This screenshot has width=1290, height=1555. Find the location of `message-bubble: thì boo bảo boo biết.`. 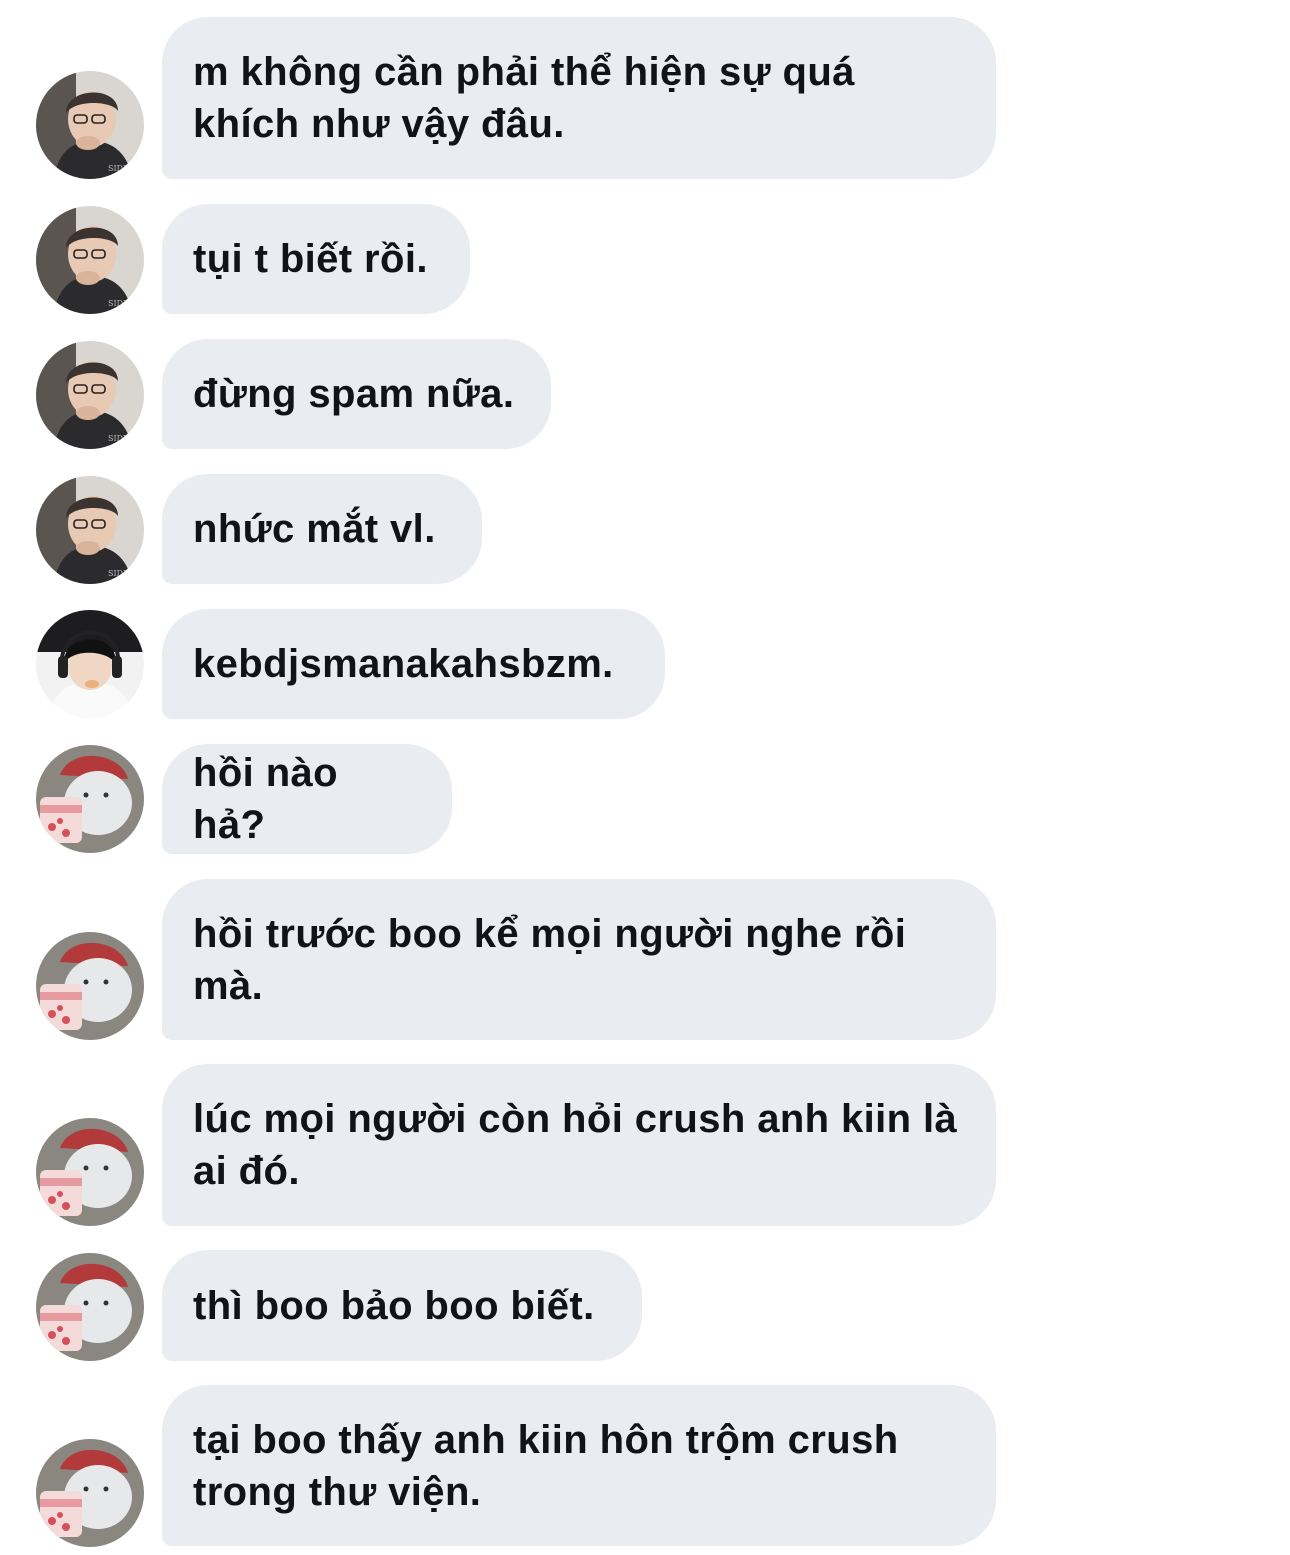

message-bubble: thì boo bảo boo biết. is located at coordinates (402, 1305).